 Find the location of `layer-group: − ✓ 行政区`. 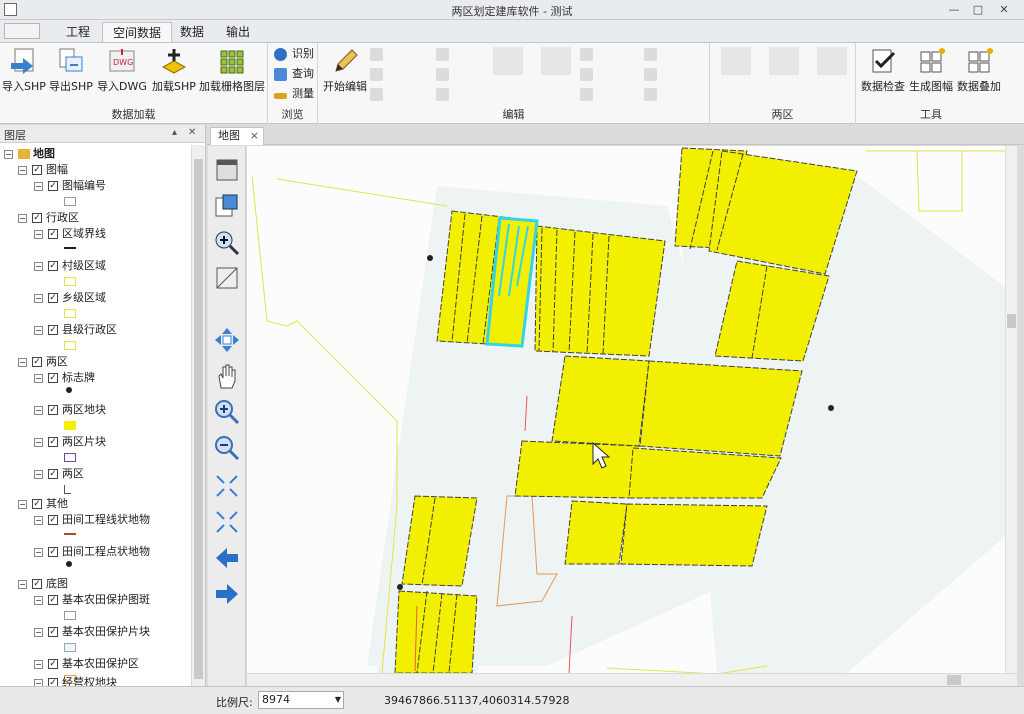

layer-group: − ✓ 行政区 is located at coordinates (48, 218).